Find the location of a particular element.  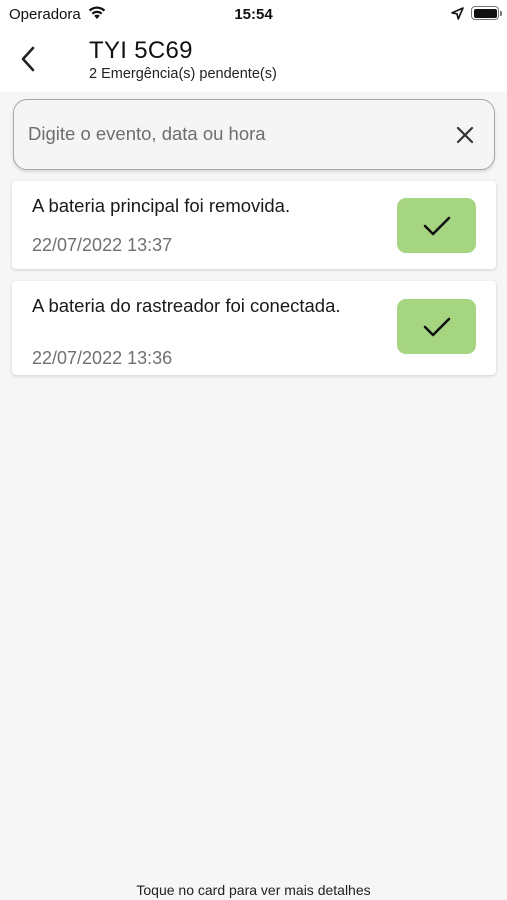

event-description: A bateria do rastreador foi conectada. is located at coordinates (186, 305).